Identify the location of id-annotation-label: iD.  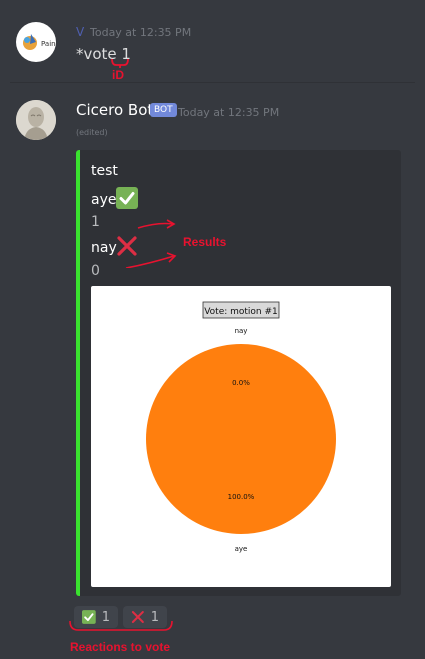
(118, 75).